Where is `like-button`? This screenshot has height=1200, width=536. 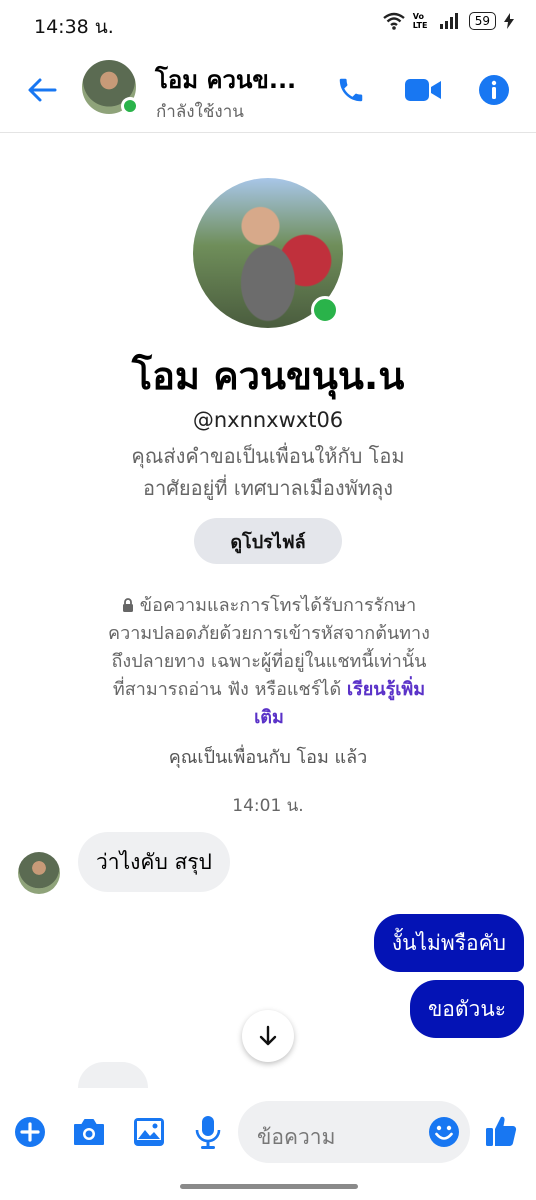
like-button is located at coordinates (501, 1131).